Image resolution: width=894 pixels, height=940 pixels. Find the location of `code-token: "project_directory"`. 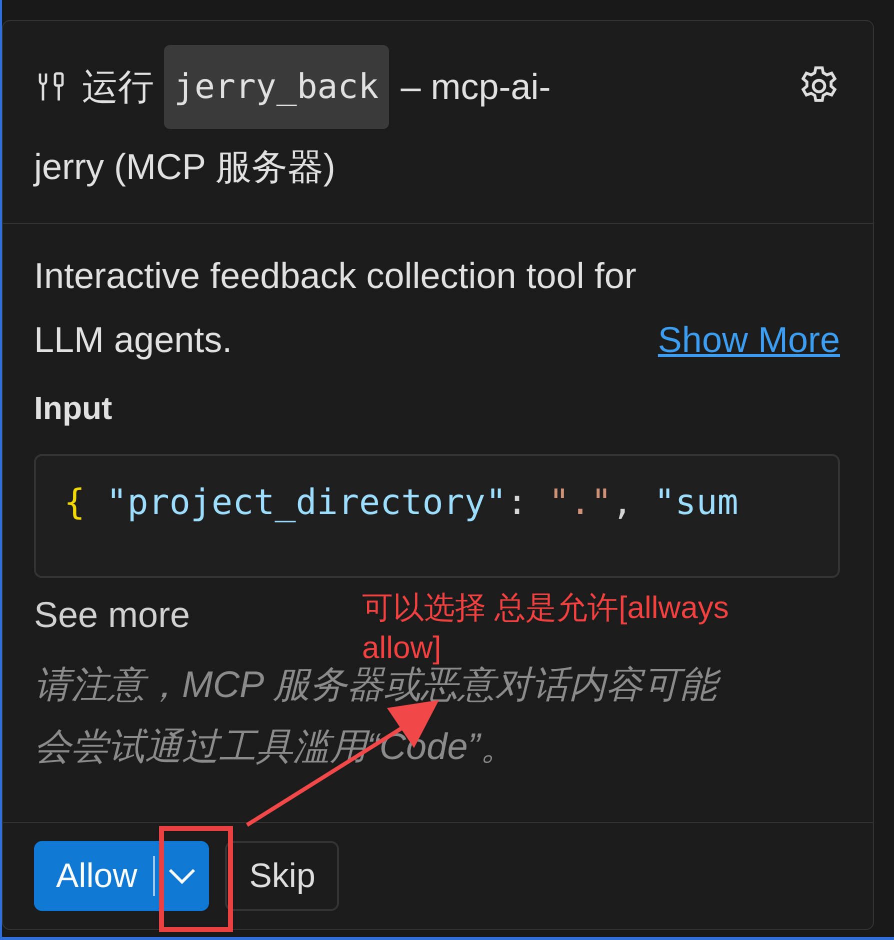

code-token: "project_directory" is located at coordinates (306, 503).